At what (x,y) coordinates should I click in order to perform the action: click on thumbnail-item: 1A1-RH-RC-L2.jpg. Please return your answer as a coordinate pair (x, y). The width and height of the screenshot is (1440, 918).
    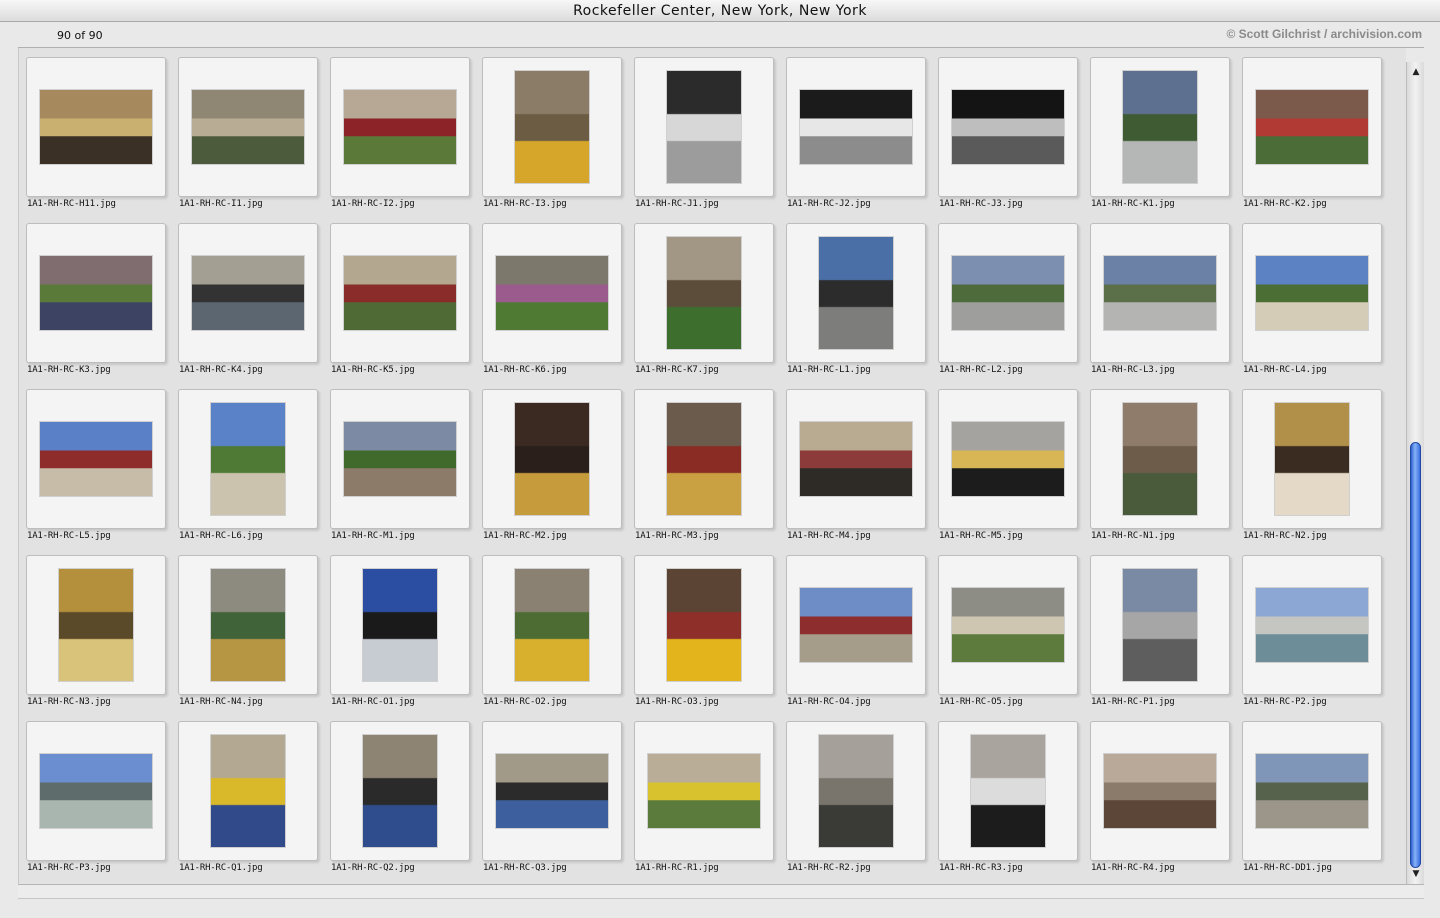
    Looking at the image, I should click on (1008, 303).